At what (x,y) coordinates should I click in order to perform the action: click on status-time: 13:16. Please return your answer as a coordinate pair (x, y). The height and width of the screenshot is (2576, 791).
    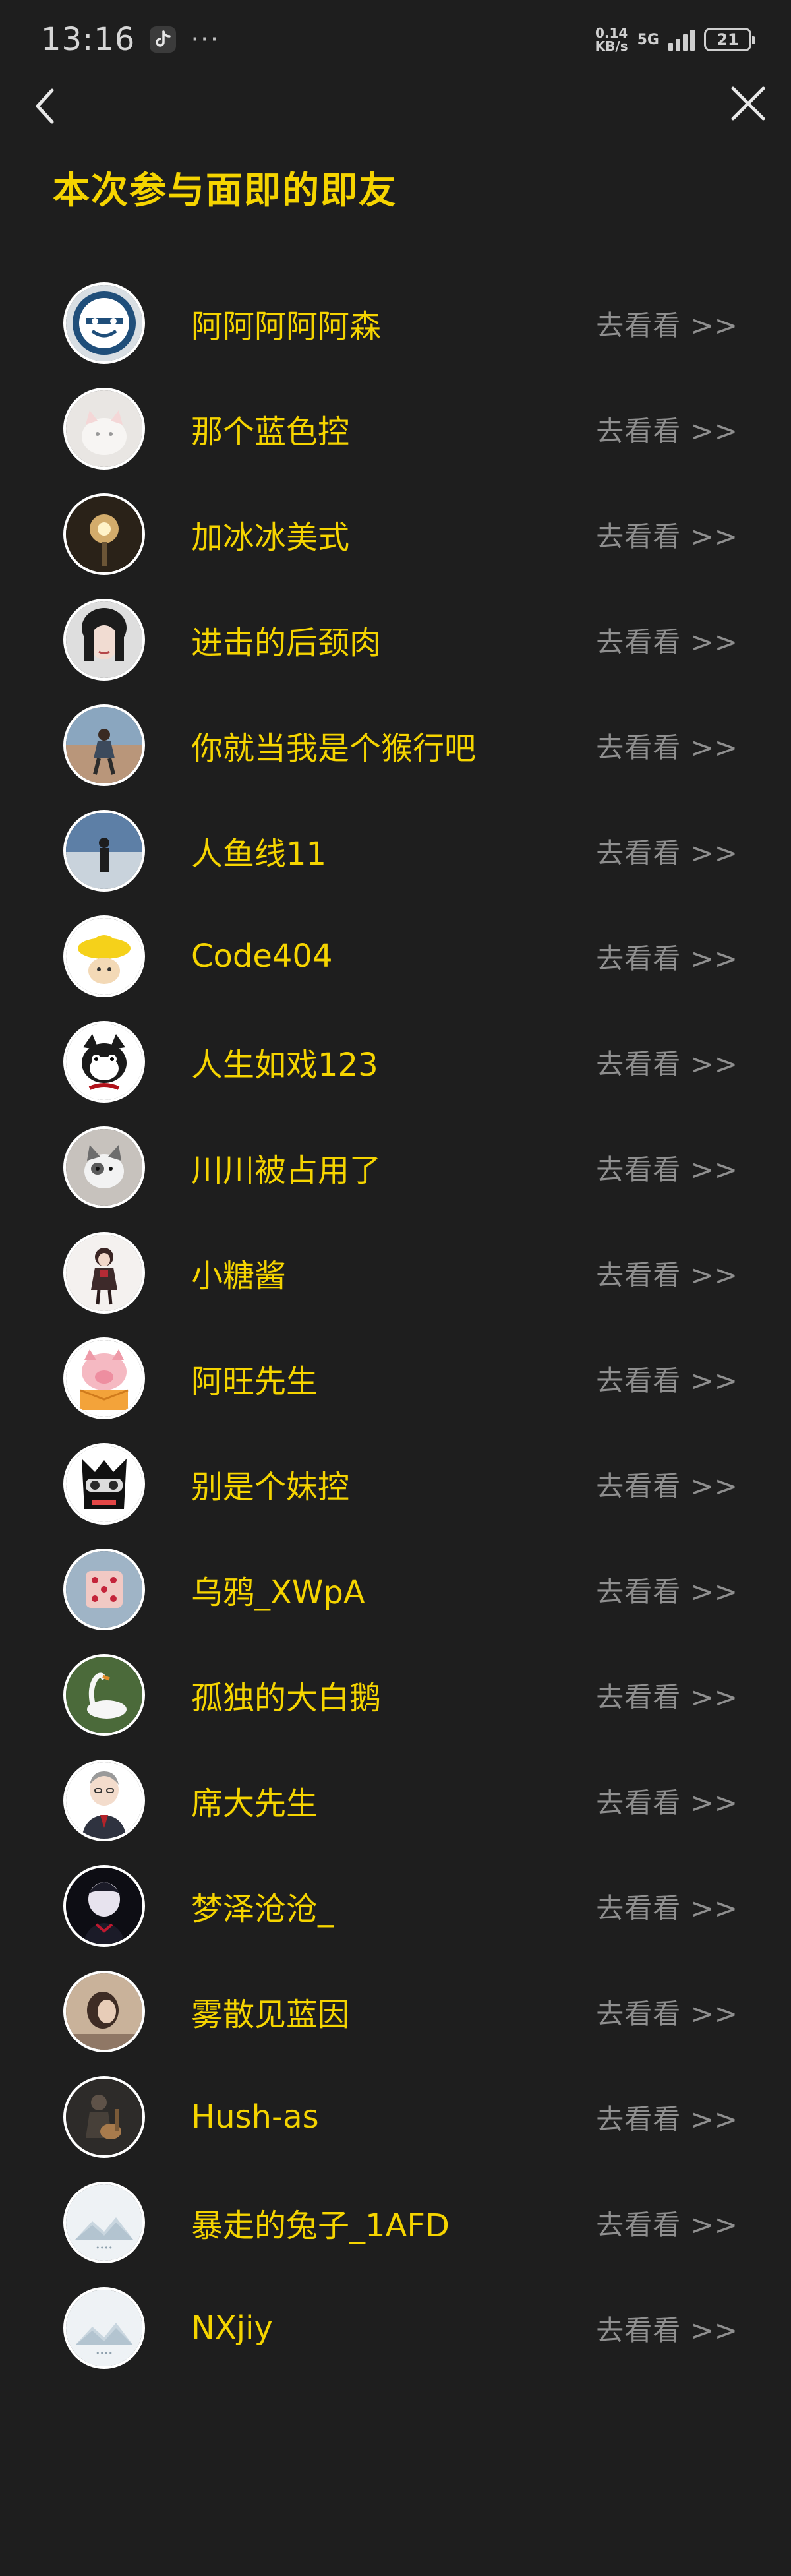
    Looking at the image, I should click on (88, 39).